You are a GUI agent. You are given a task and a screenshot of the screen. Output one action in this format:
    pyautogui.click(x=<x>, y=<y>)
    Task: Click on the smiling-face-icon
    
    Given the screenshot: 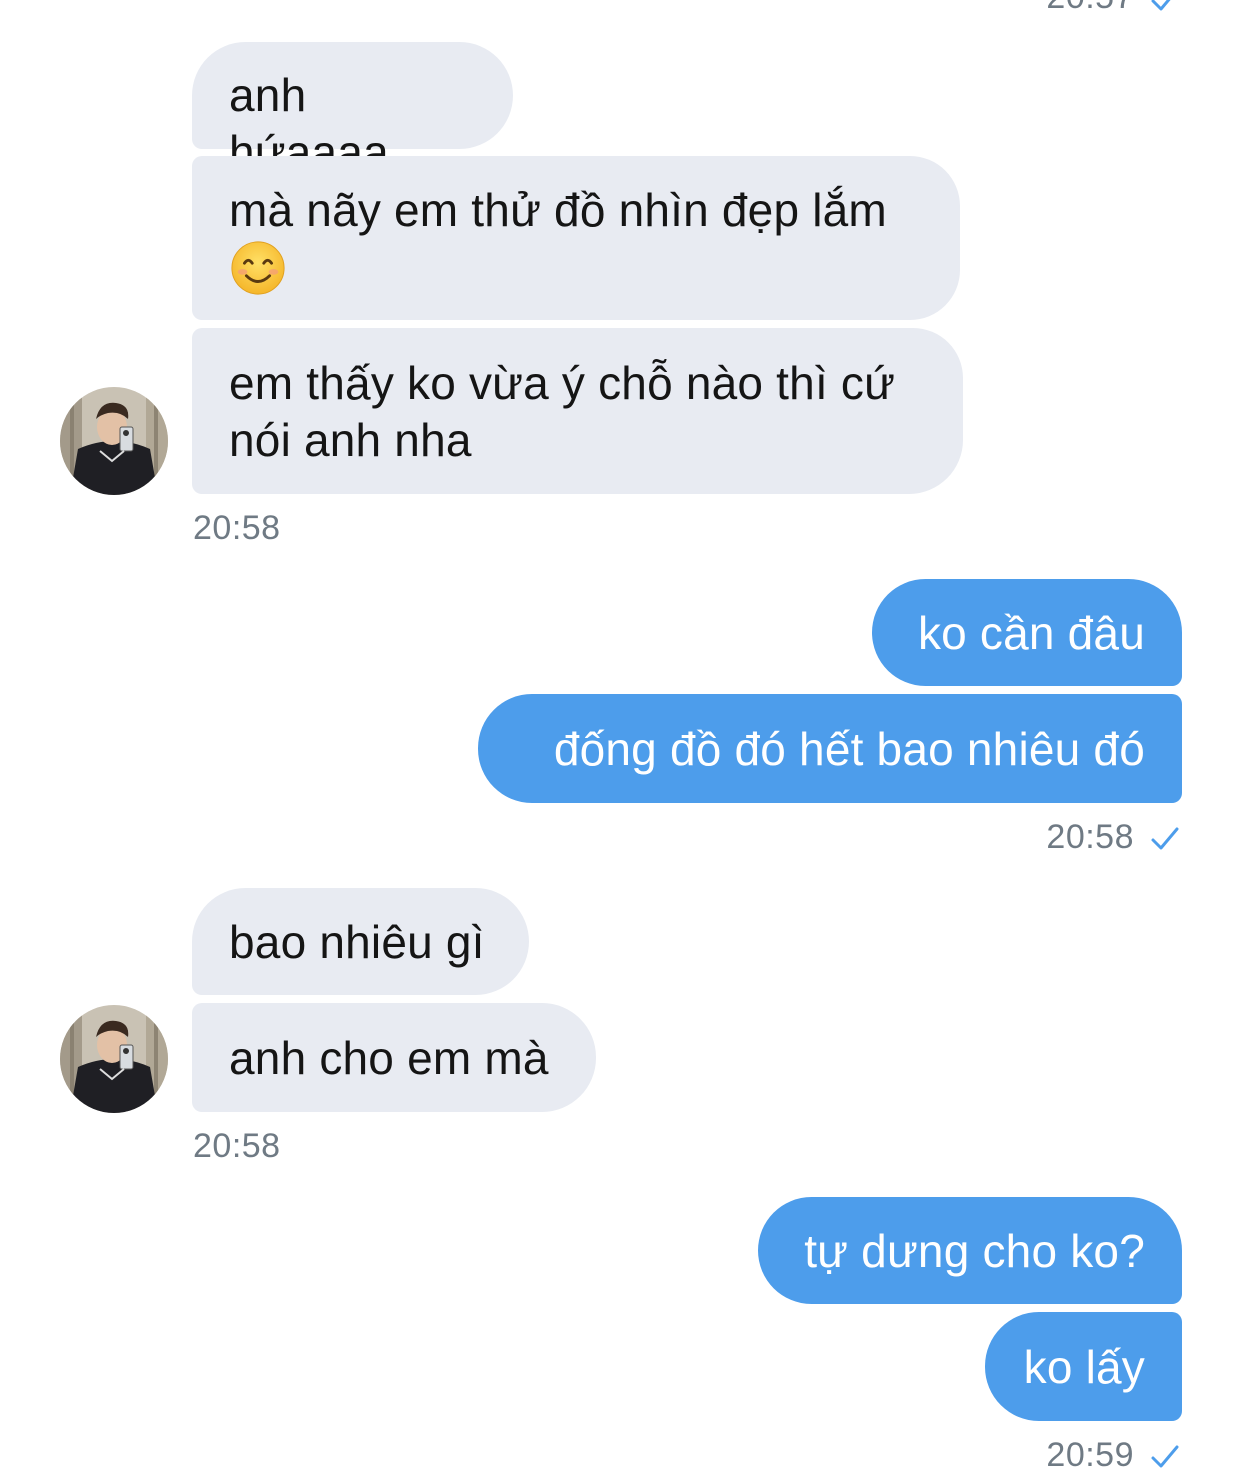 What is the action you would take?
    pyautogui.click(x=258, y=268)
    